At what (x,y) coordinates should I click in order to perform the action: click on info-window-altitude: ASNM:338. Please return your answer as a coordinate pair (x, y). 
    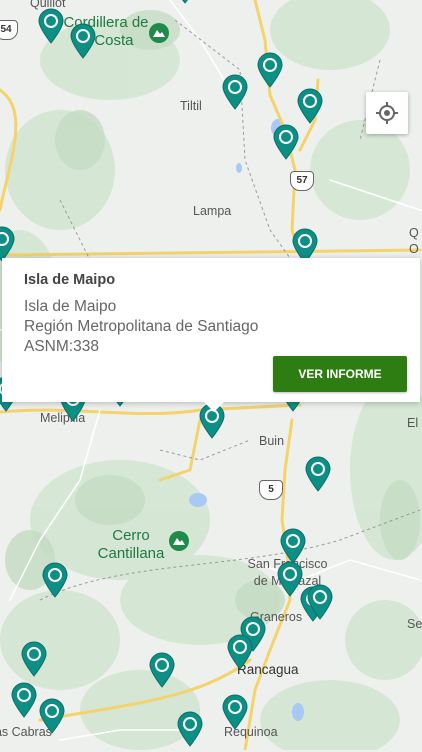
    Looking at the image, I should click on (61, 346).